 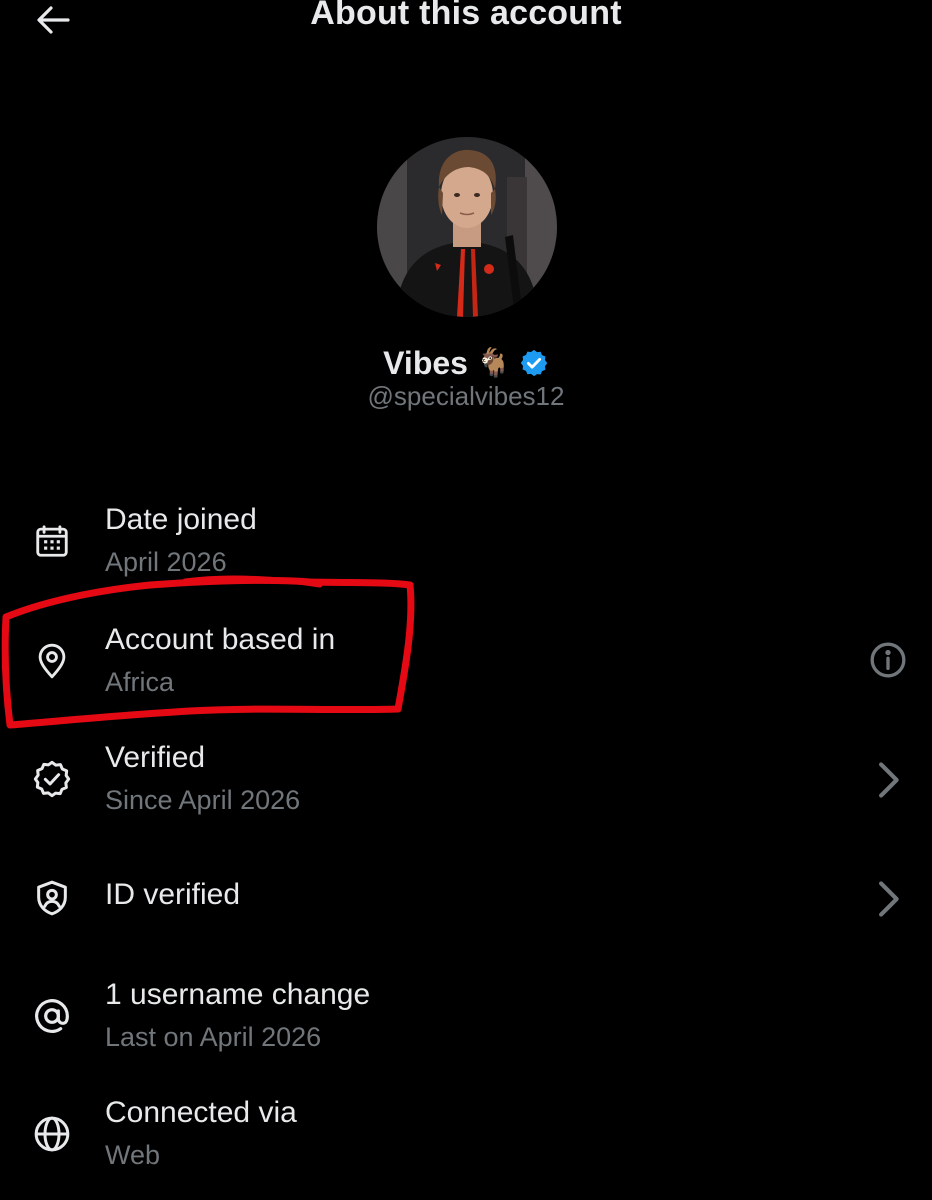 I want to click on goat-emoji: 🐐, so click(x=493, y=362).